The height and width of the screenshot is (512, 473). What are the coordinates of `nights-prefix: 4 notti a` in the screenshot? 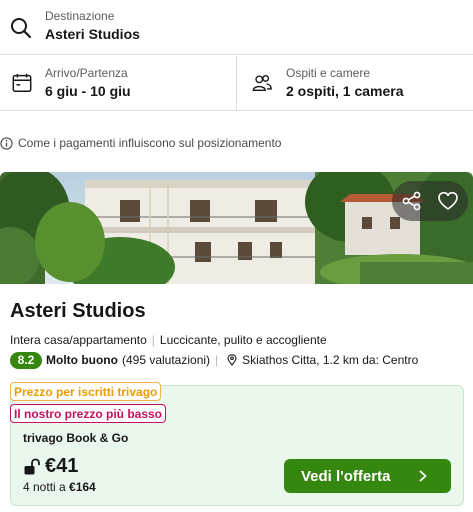 It's located at (46, 487).